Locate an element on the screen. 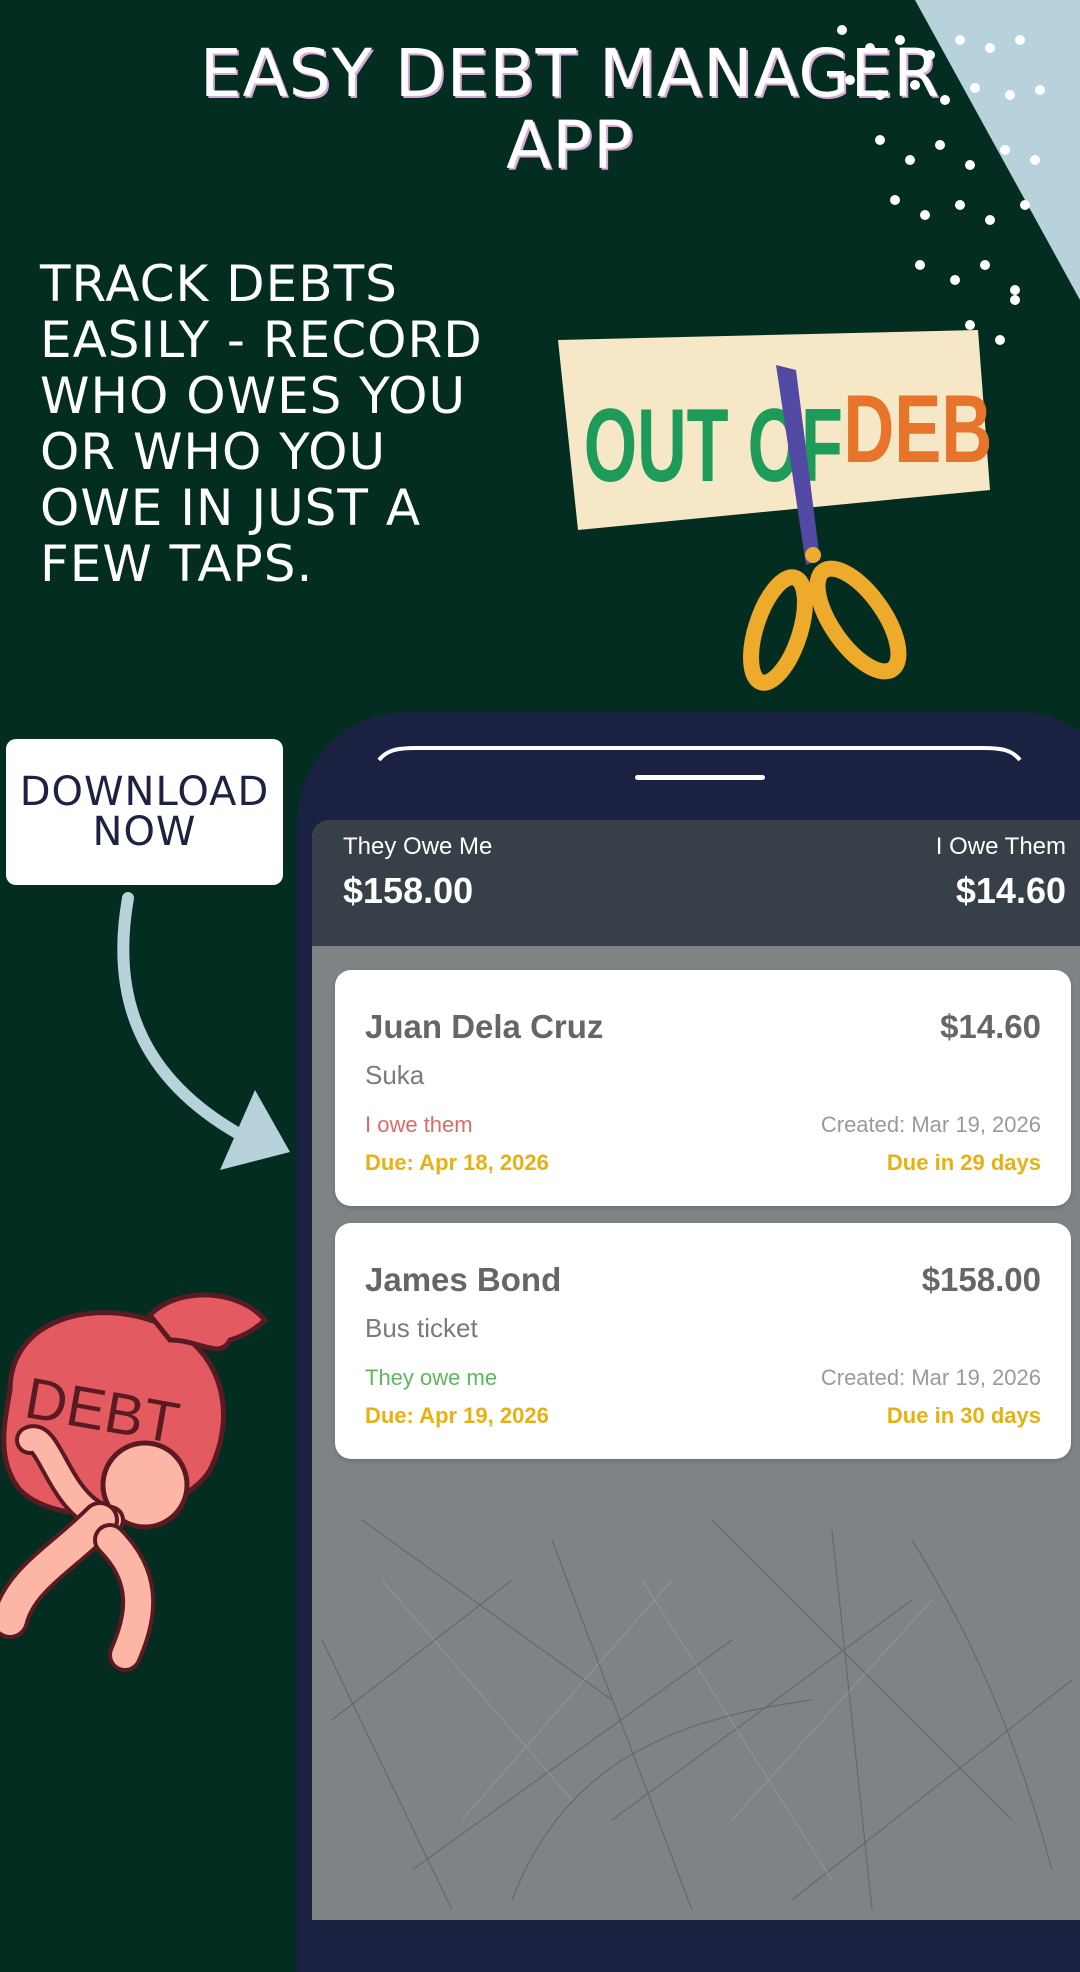  curved-arrow-icon is located at coordinates (203, 1031).